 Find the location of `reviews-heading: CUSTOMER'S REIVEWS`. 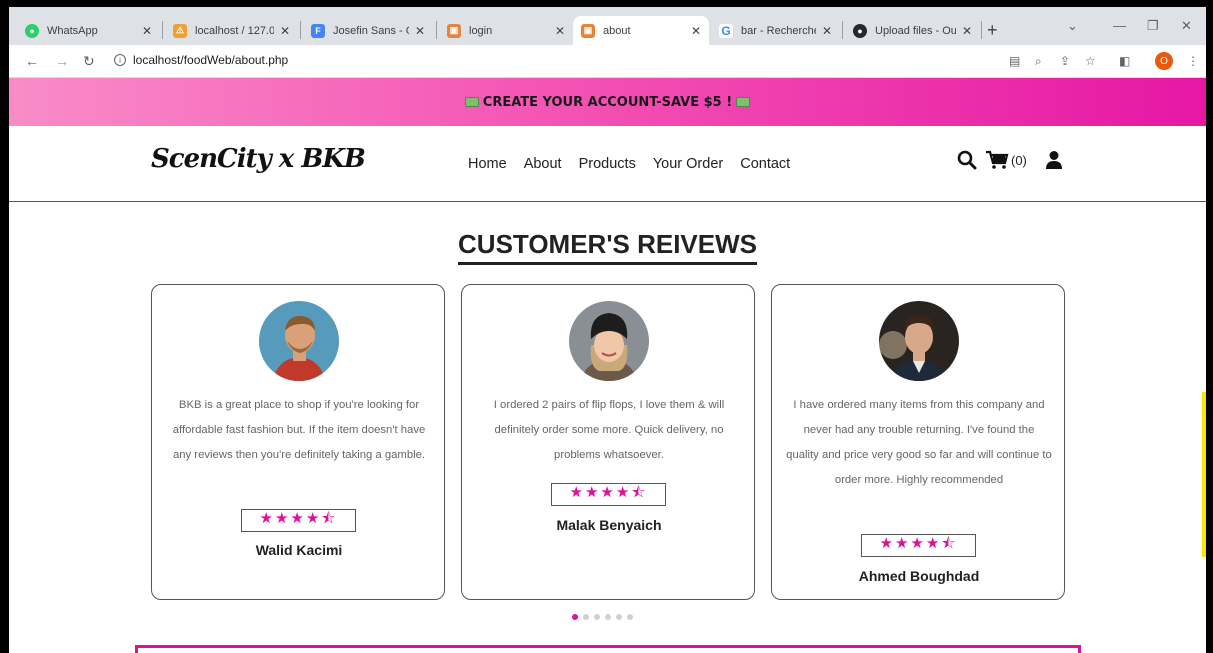

reviews-heading: CUSTOMER'S REIVEWS is located at coordinates (607, 247).